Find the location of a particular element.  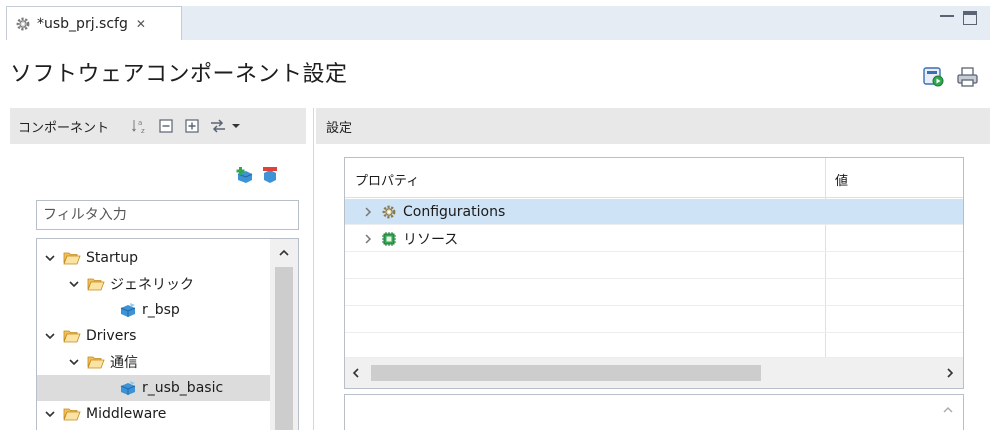

scroll-right-icon is located at coordinates (950, 373).